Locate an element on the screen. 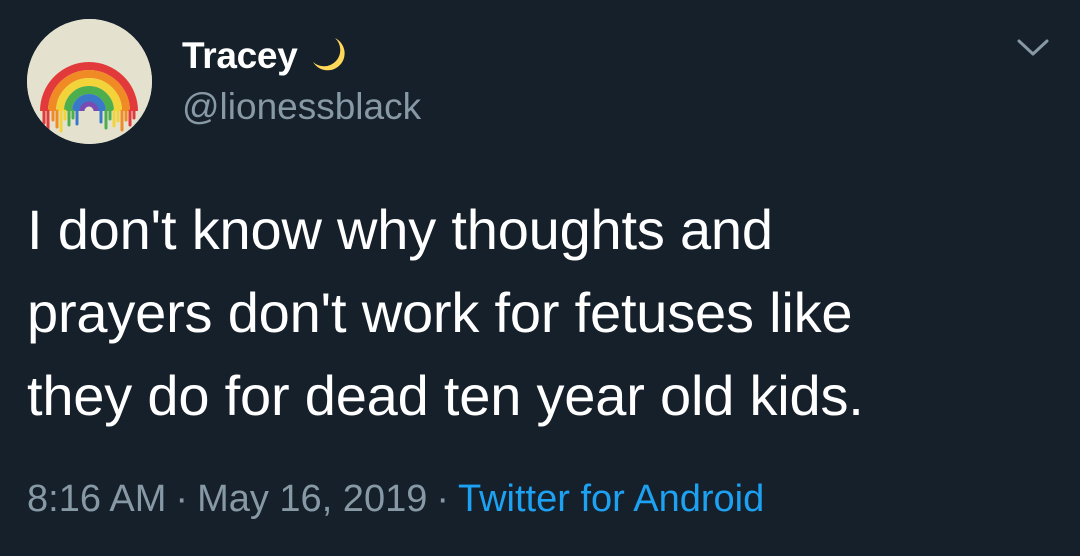  display-name-row: Tracey is located at coordinates (266, 55).